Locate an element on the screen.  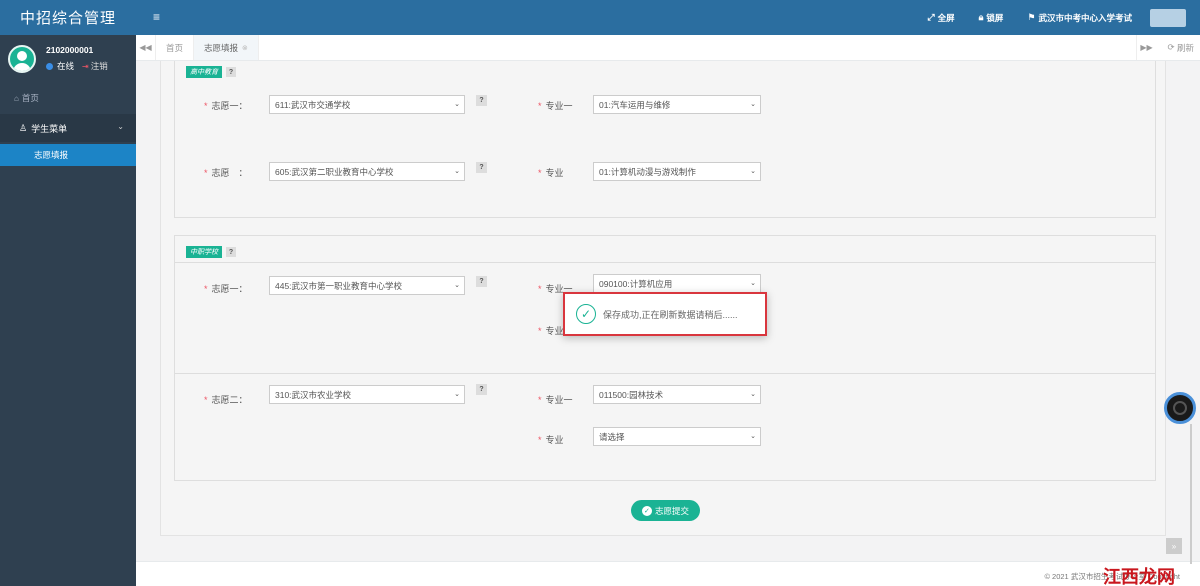
submit-button: ✓ 志愿提交 is located at coordinates (665, 510).